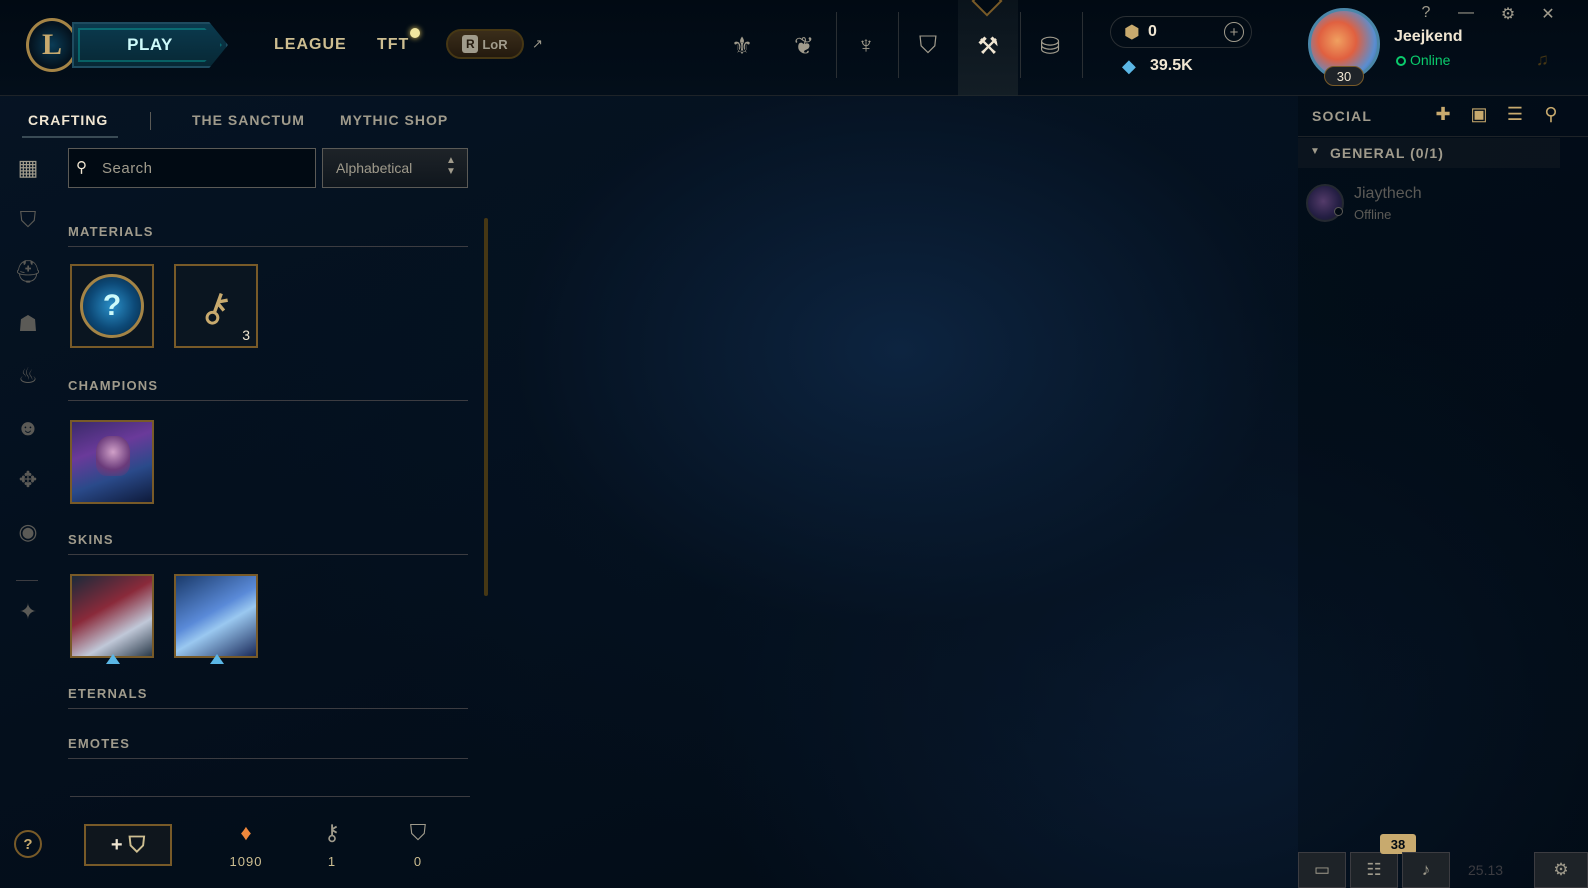 Image resolution: width=1588 pixels, height=888 pixels. Describe the element at coordinates (248, 120) in the screenshot. I see `tab-the-sanctum: THE SANCTUM` at that location.